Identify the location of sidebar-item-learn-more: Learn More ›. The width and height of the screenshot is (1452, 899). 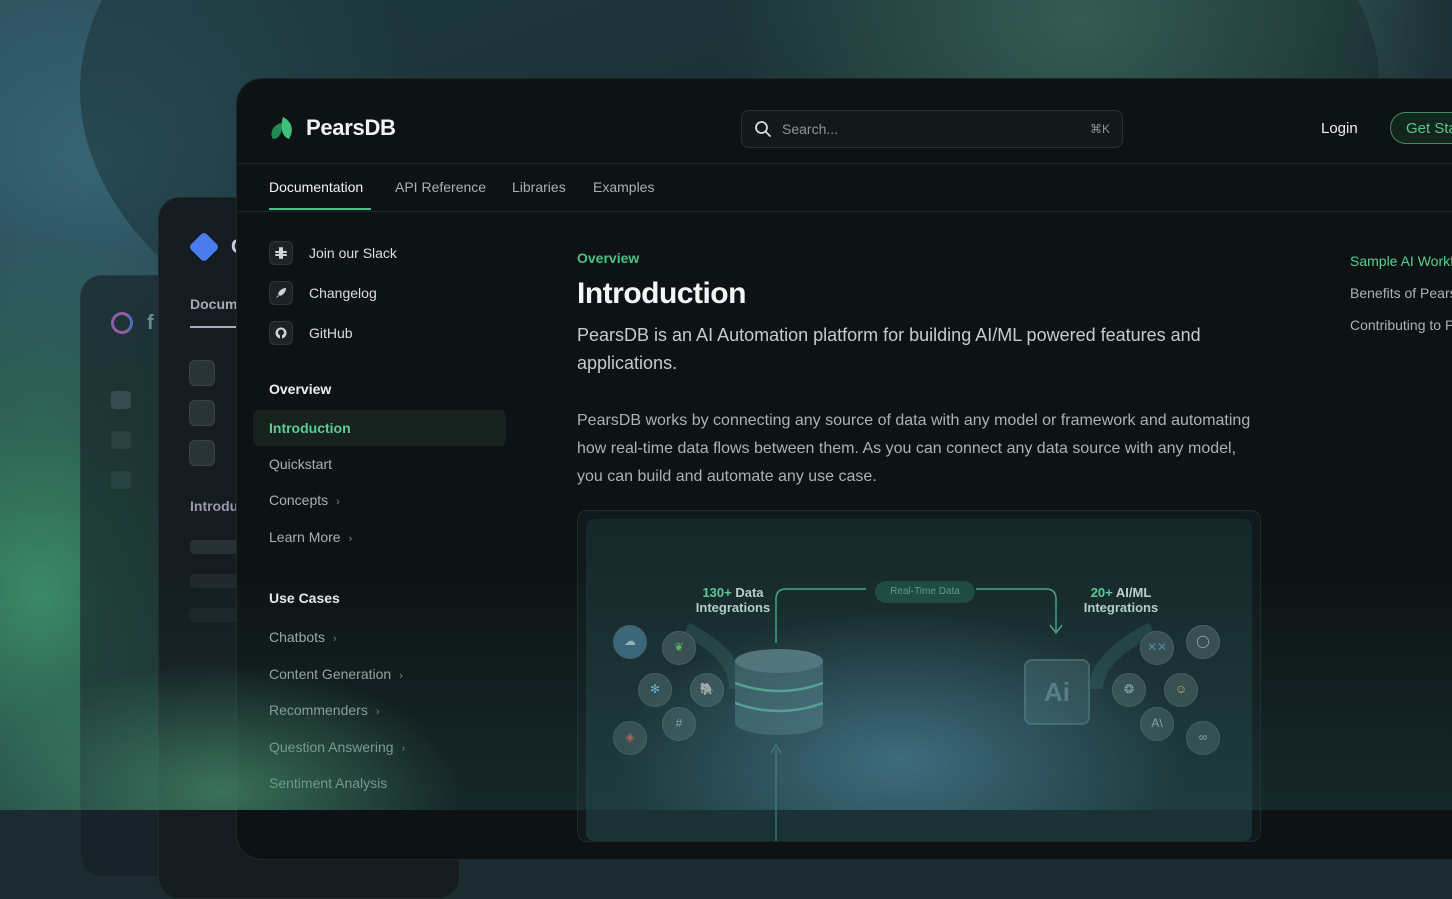
(310, 537).